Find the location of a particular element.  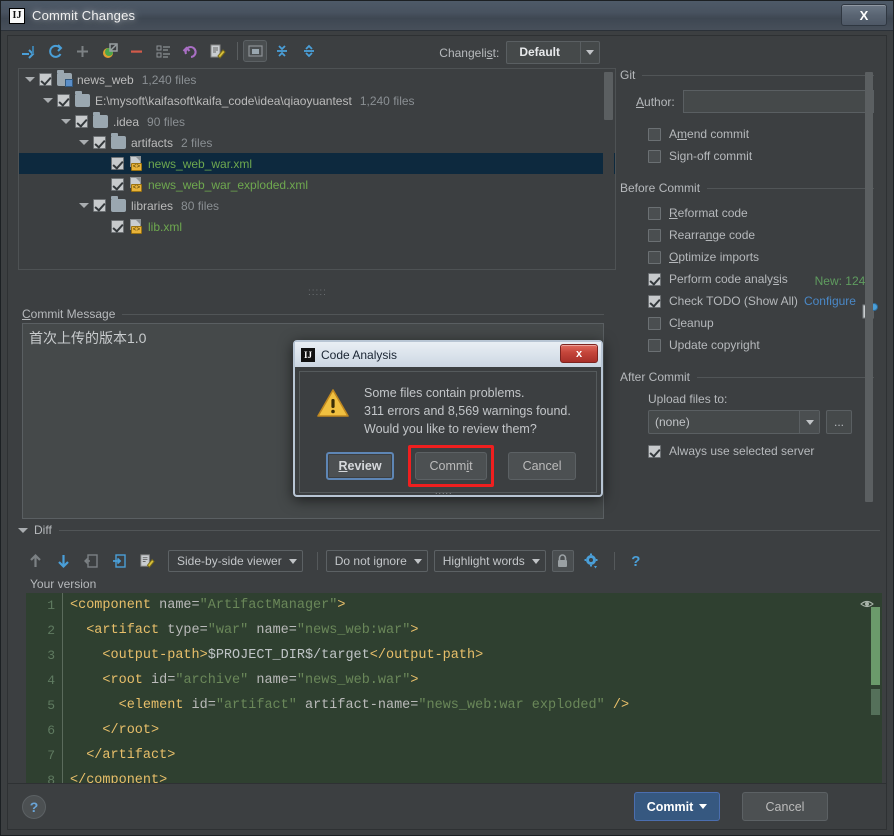

rearrange-code-option: Rearrange code is located at coordinates (761, 235).